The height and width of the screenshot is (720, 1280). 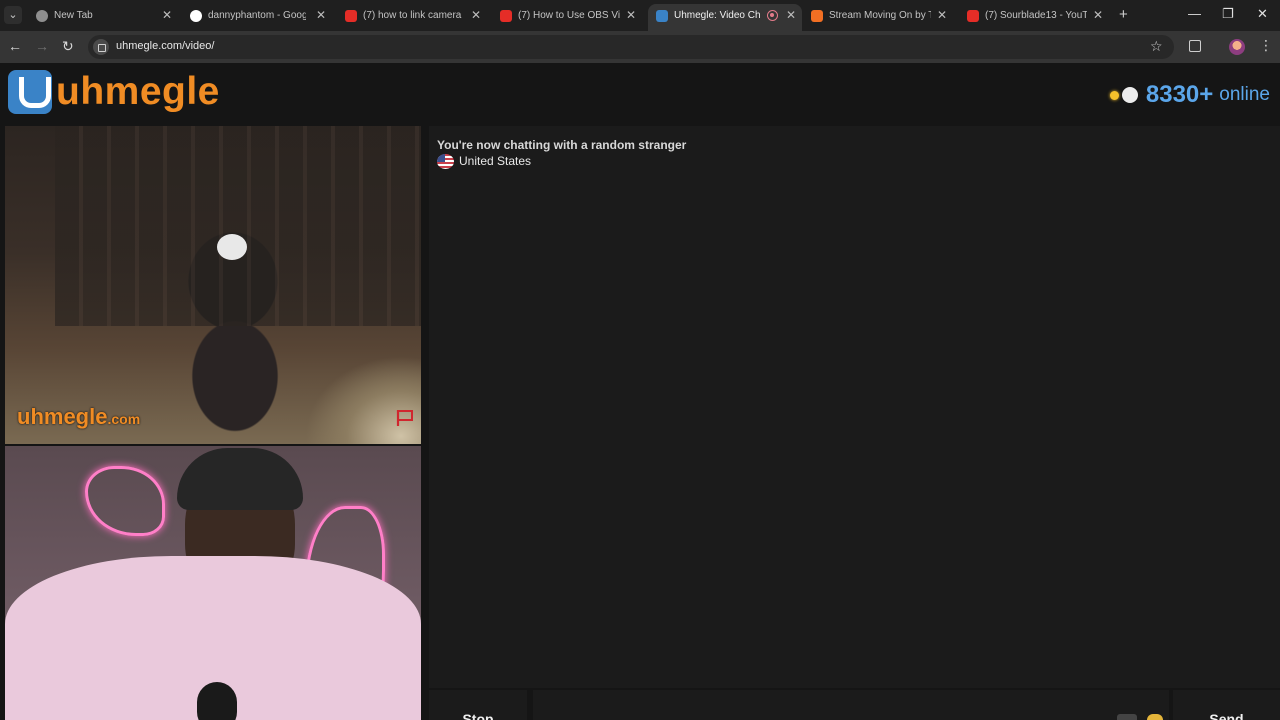 I want to click on uhmegle-icon, so click(x=662, y=16).